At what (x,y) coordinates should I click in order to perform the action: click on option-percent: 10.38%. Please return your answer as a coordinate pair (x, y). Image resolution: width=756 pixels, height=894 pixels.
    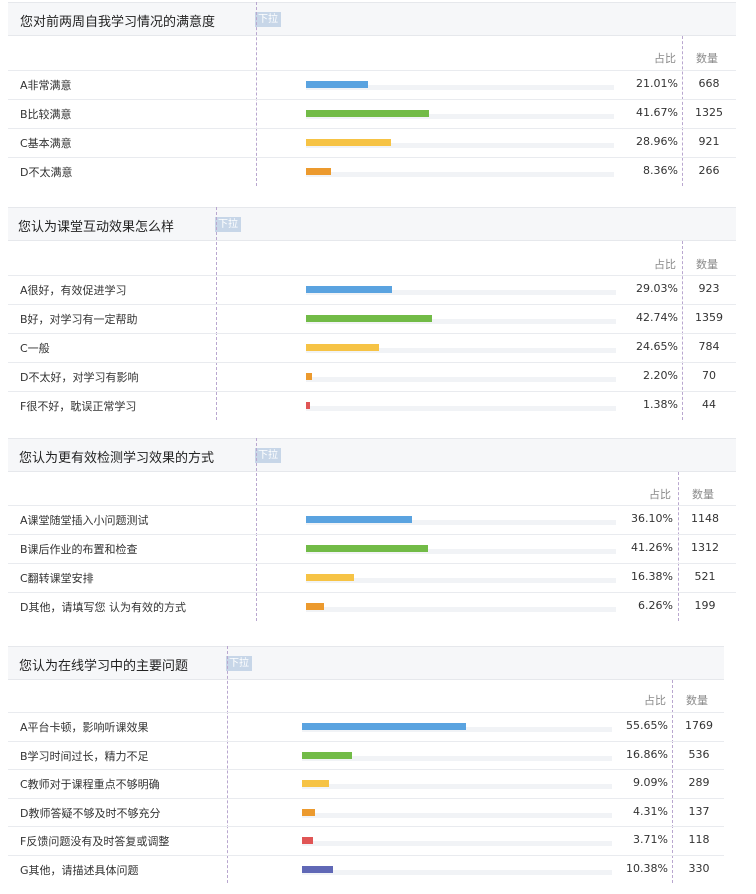
    Looking at the image, I should click on (647, 868).